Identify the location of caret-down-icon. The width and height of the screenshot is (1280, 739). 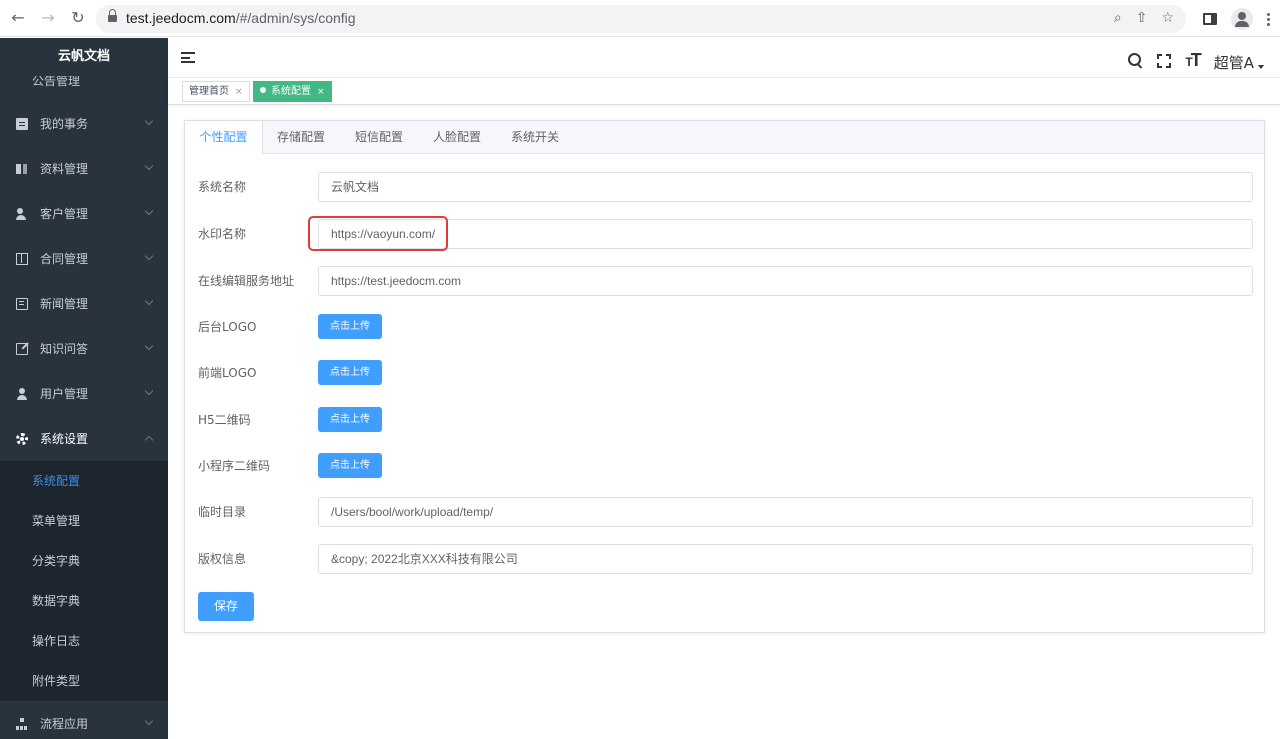
(1261, 66).